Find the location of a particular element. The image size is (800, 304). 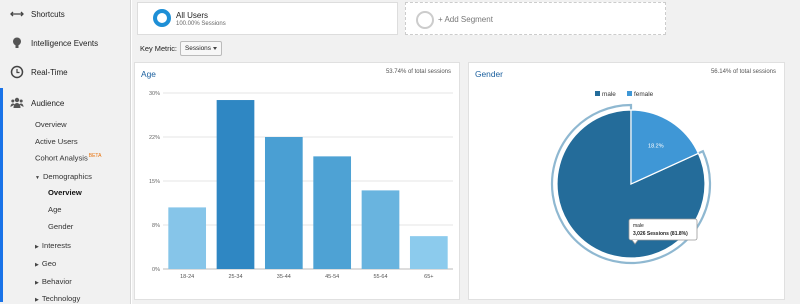

clock-icon is located at coordinates (17, 72).